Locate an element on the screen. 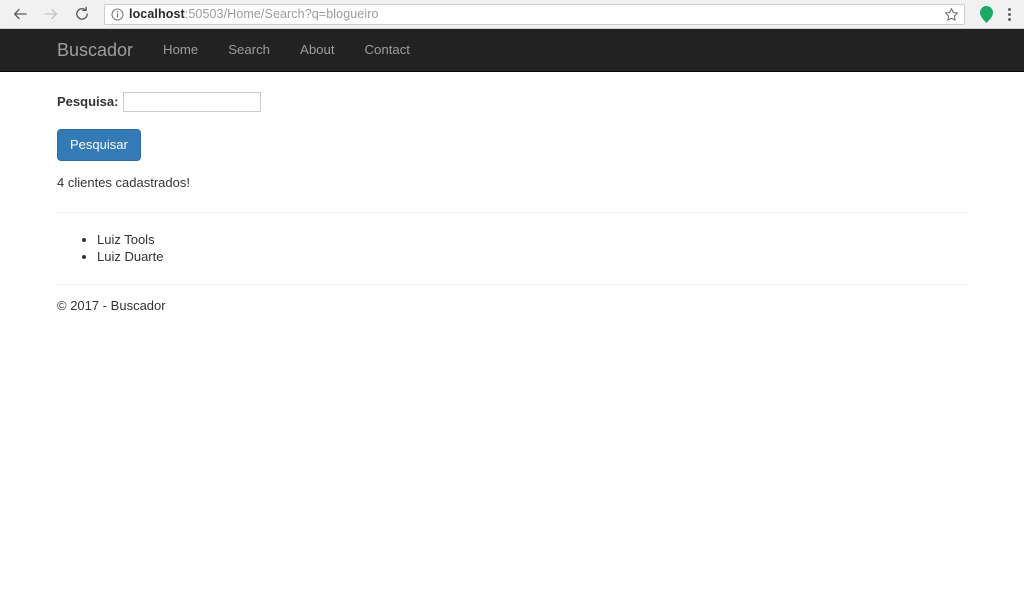  browser-toolbar: localhost:50503/Home/Search?q=blogueiro is located at coordinates (512, 14).